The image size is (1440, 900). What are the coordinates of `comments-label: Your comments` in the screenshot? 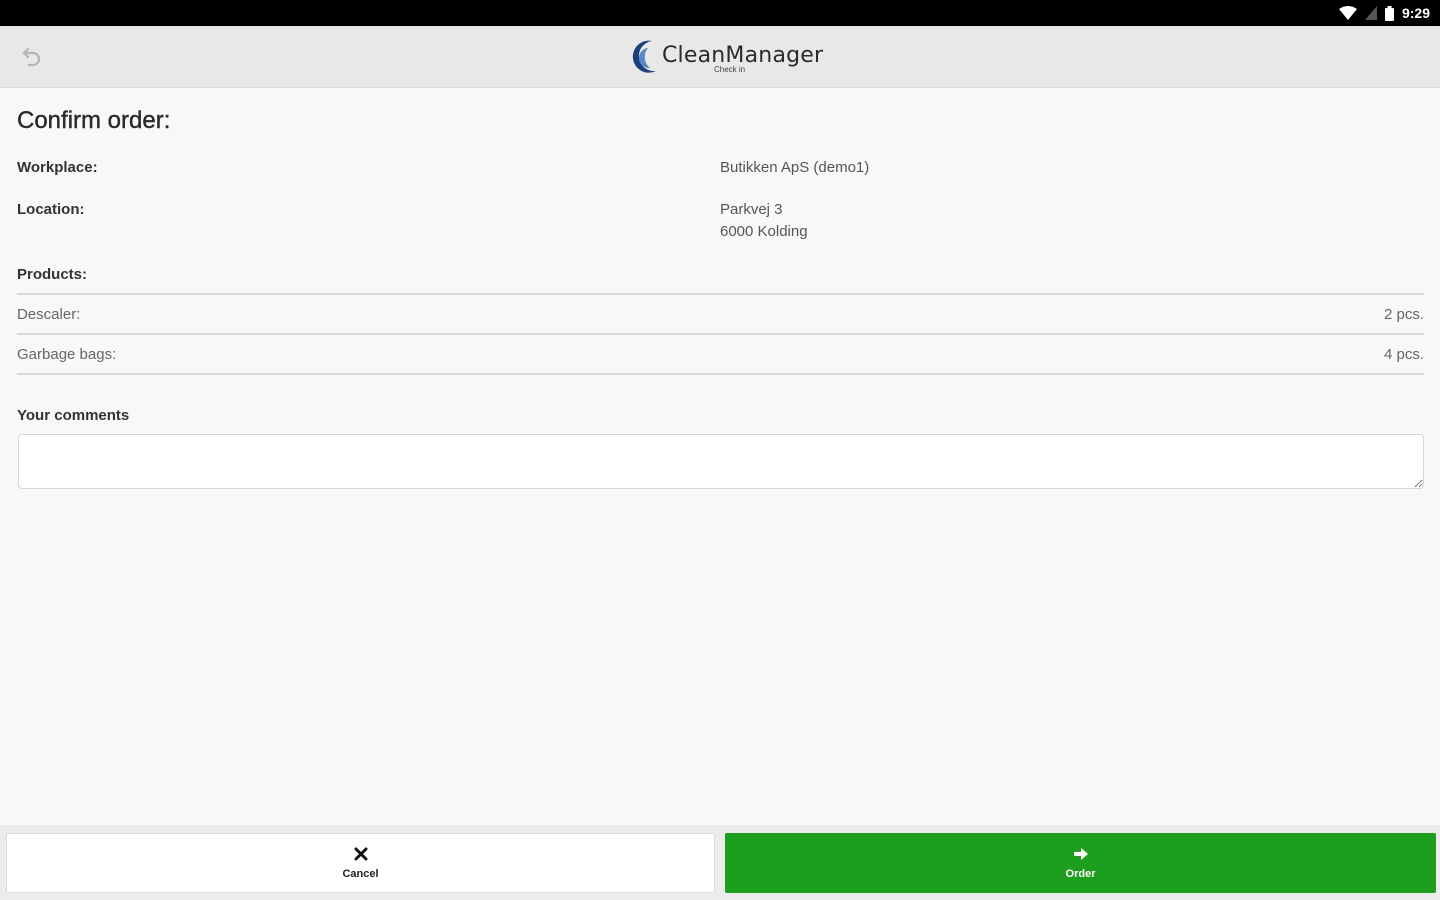 It's located at (73, 415).